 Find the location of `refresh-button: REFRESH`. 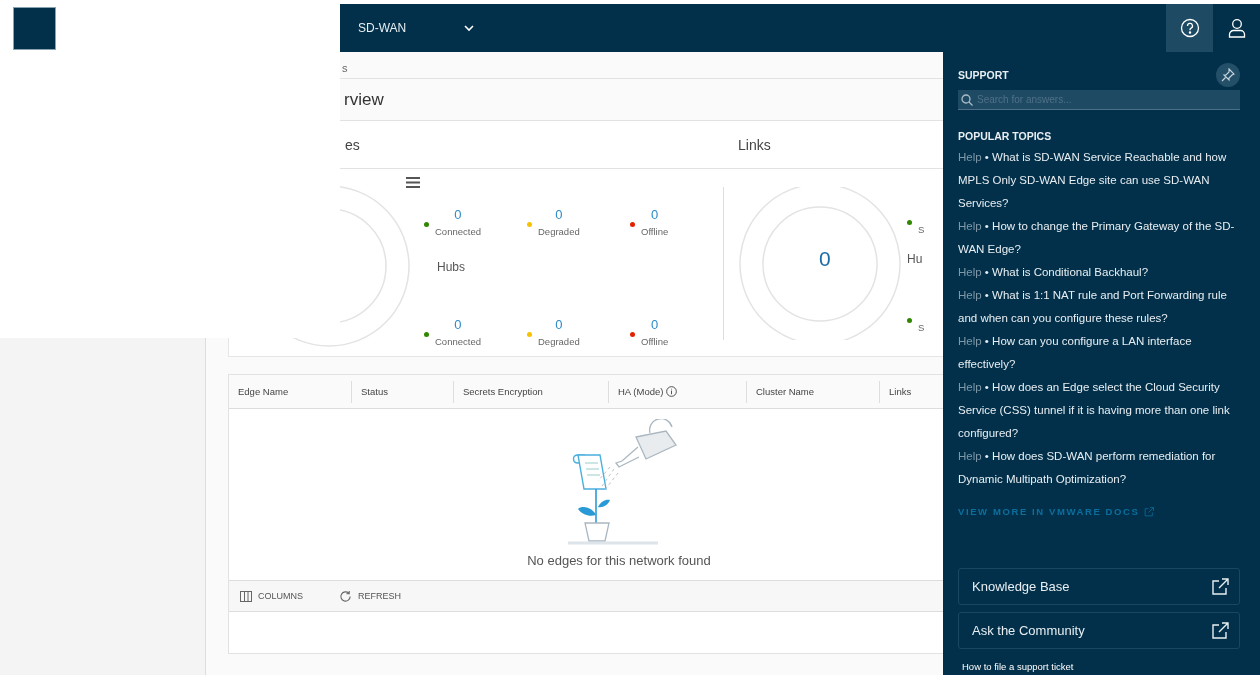

refresh-button: REFRESH is located at coordinates (370, 596).